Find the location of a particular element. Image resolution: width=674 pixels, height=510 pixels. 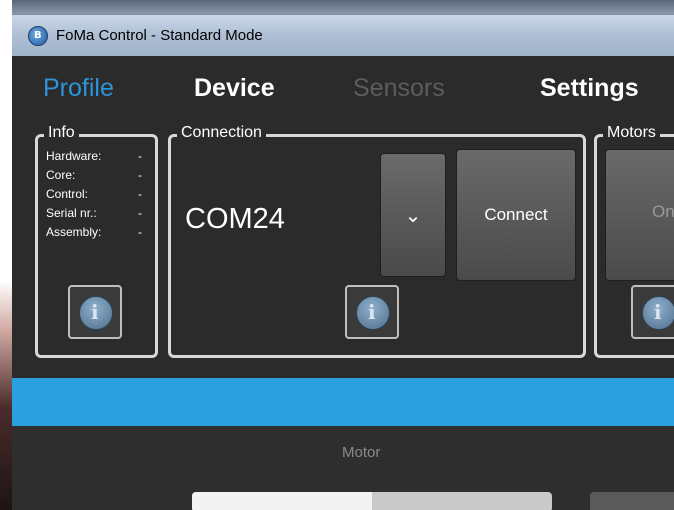

info-details-button: i is located at coordinates (95, 312).